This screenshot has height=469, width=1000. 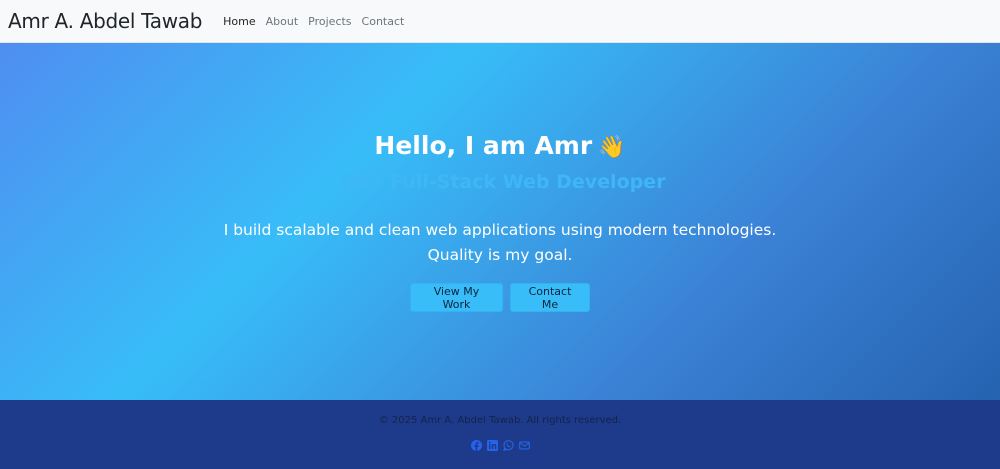 What do you see at coordinates (500, 445) in the screenshot?
I see `social-links` at bounding box center [500, 445].